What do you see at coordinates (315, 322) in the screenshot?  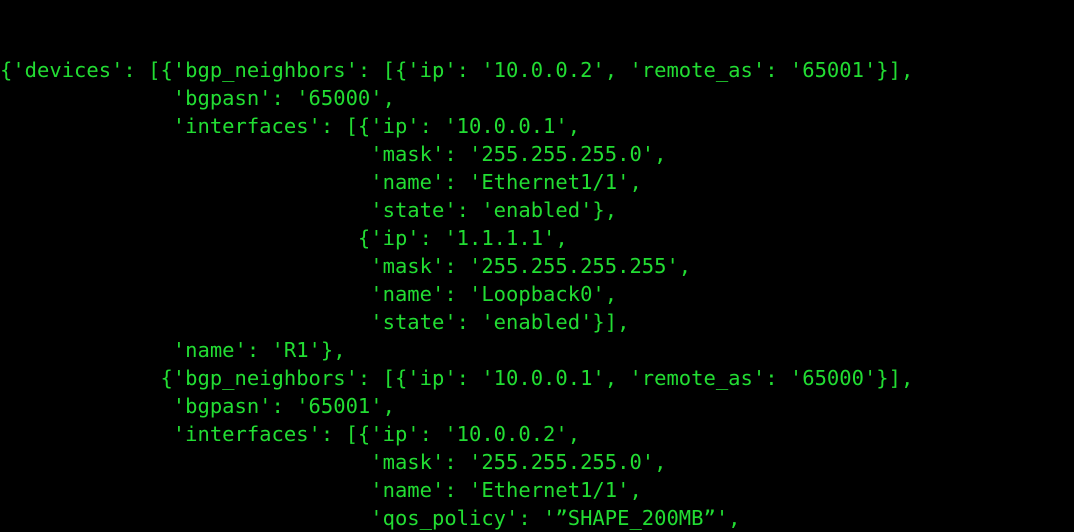 I see `terminal-line: 'state': 'enabled'}],` at bounding box center [315, 322].